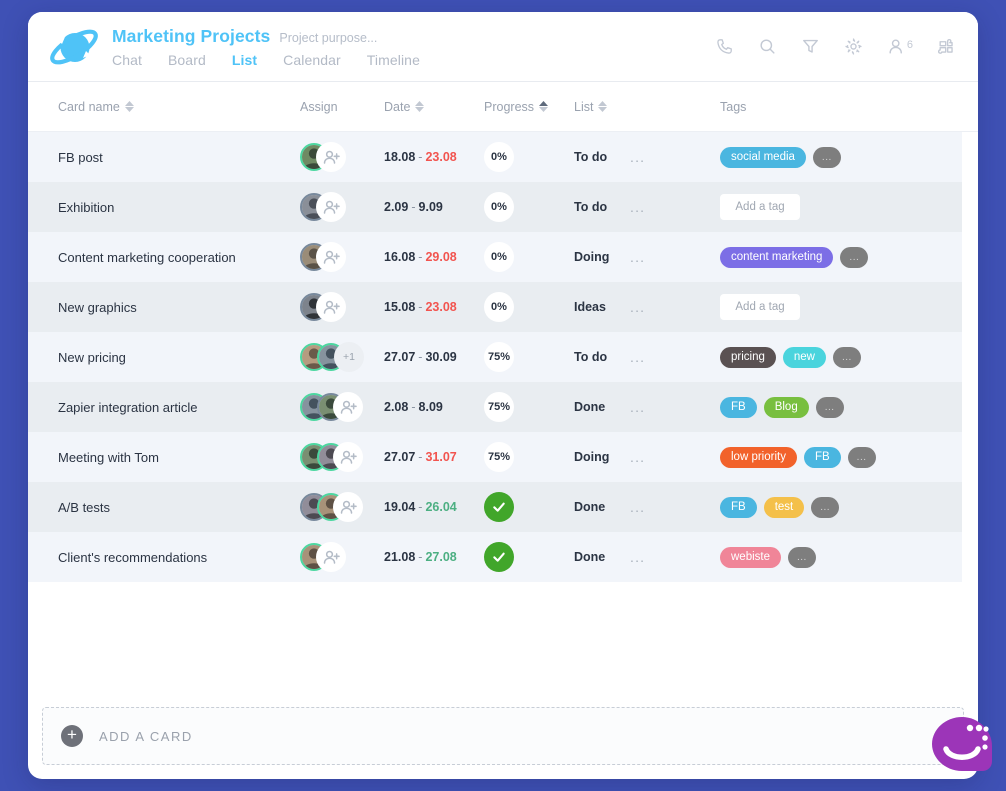  Describe the element at coordinates (434, 457) in the screenshot. I see `cell-date: 27.07-31.07` at that location.